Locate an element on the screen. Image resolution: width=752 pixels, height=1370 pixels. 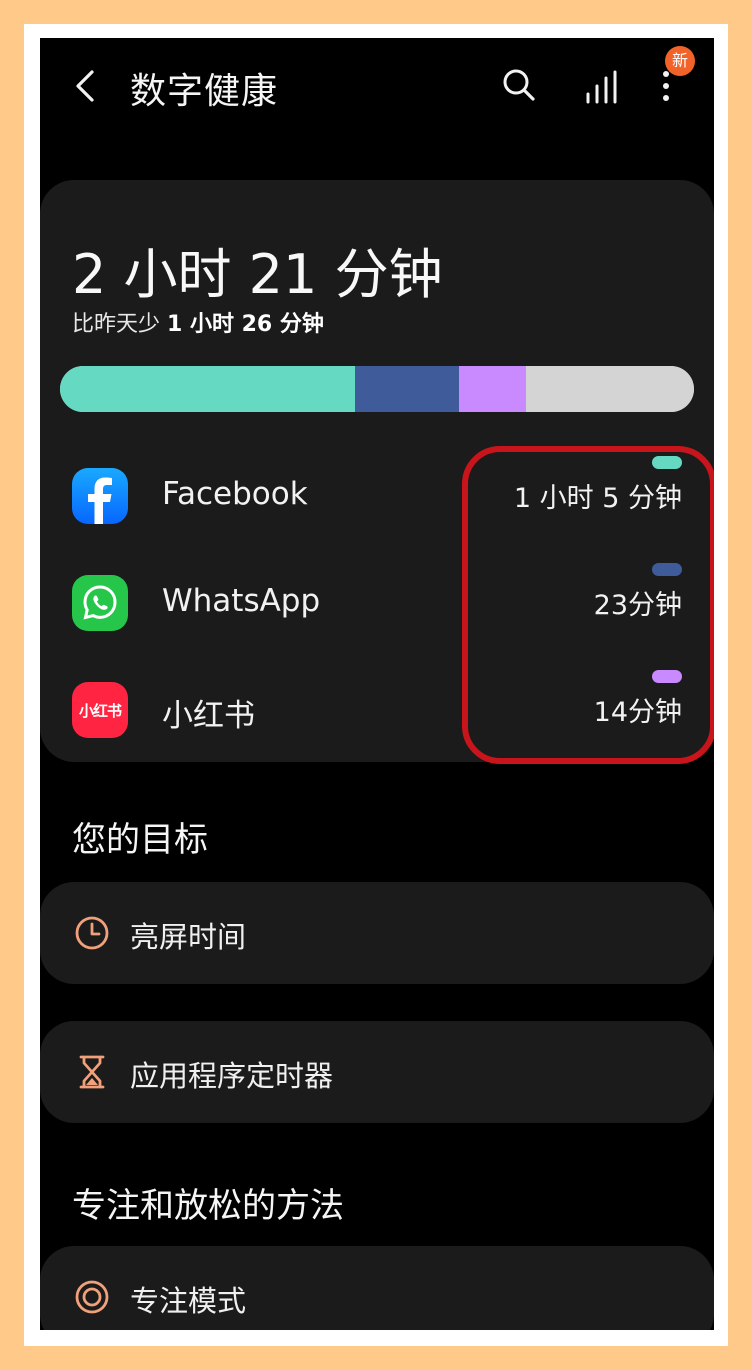
hourglass-icon is located at coordinates (92, 1072).